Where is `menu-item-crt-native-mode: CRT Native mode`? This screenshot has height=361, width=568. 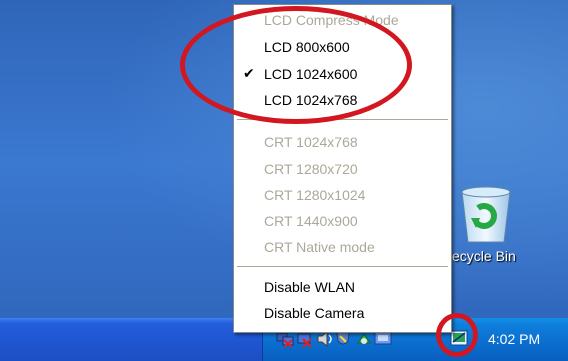 menu-item-crt-native-mode: CRT Native mode is located at coordinates (319, 247).